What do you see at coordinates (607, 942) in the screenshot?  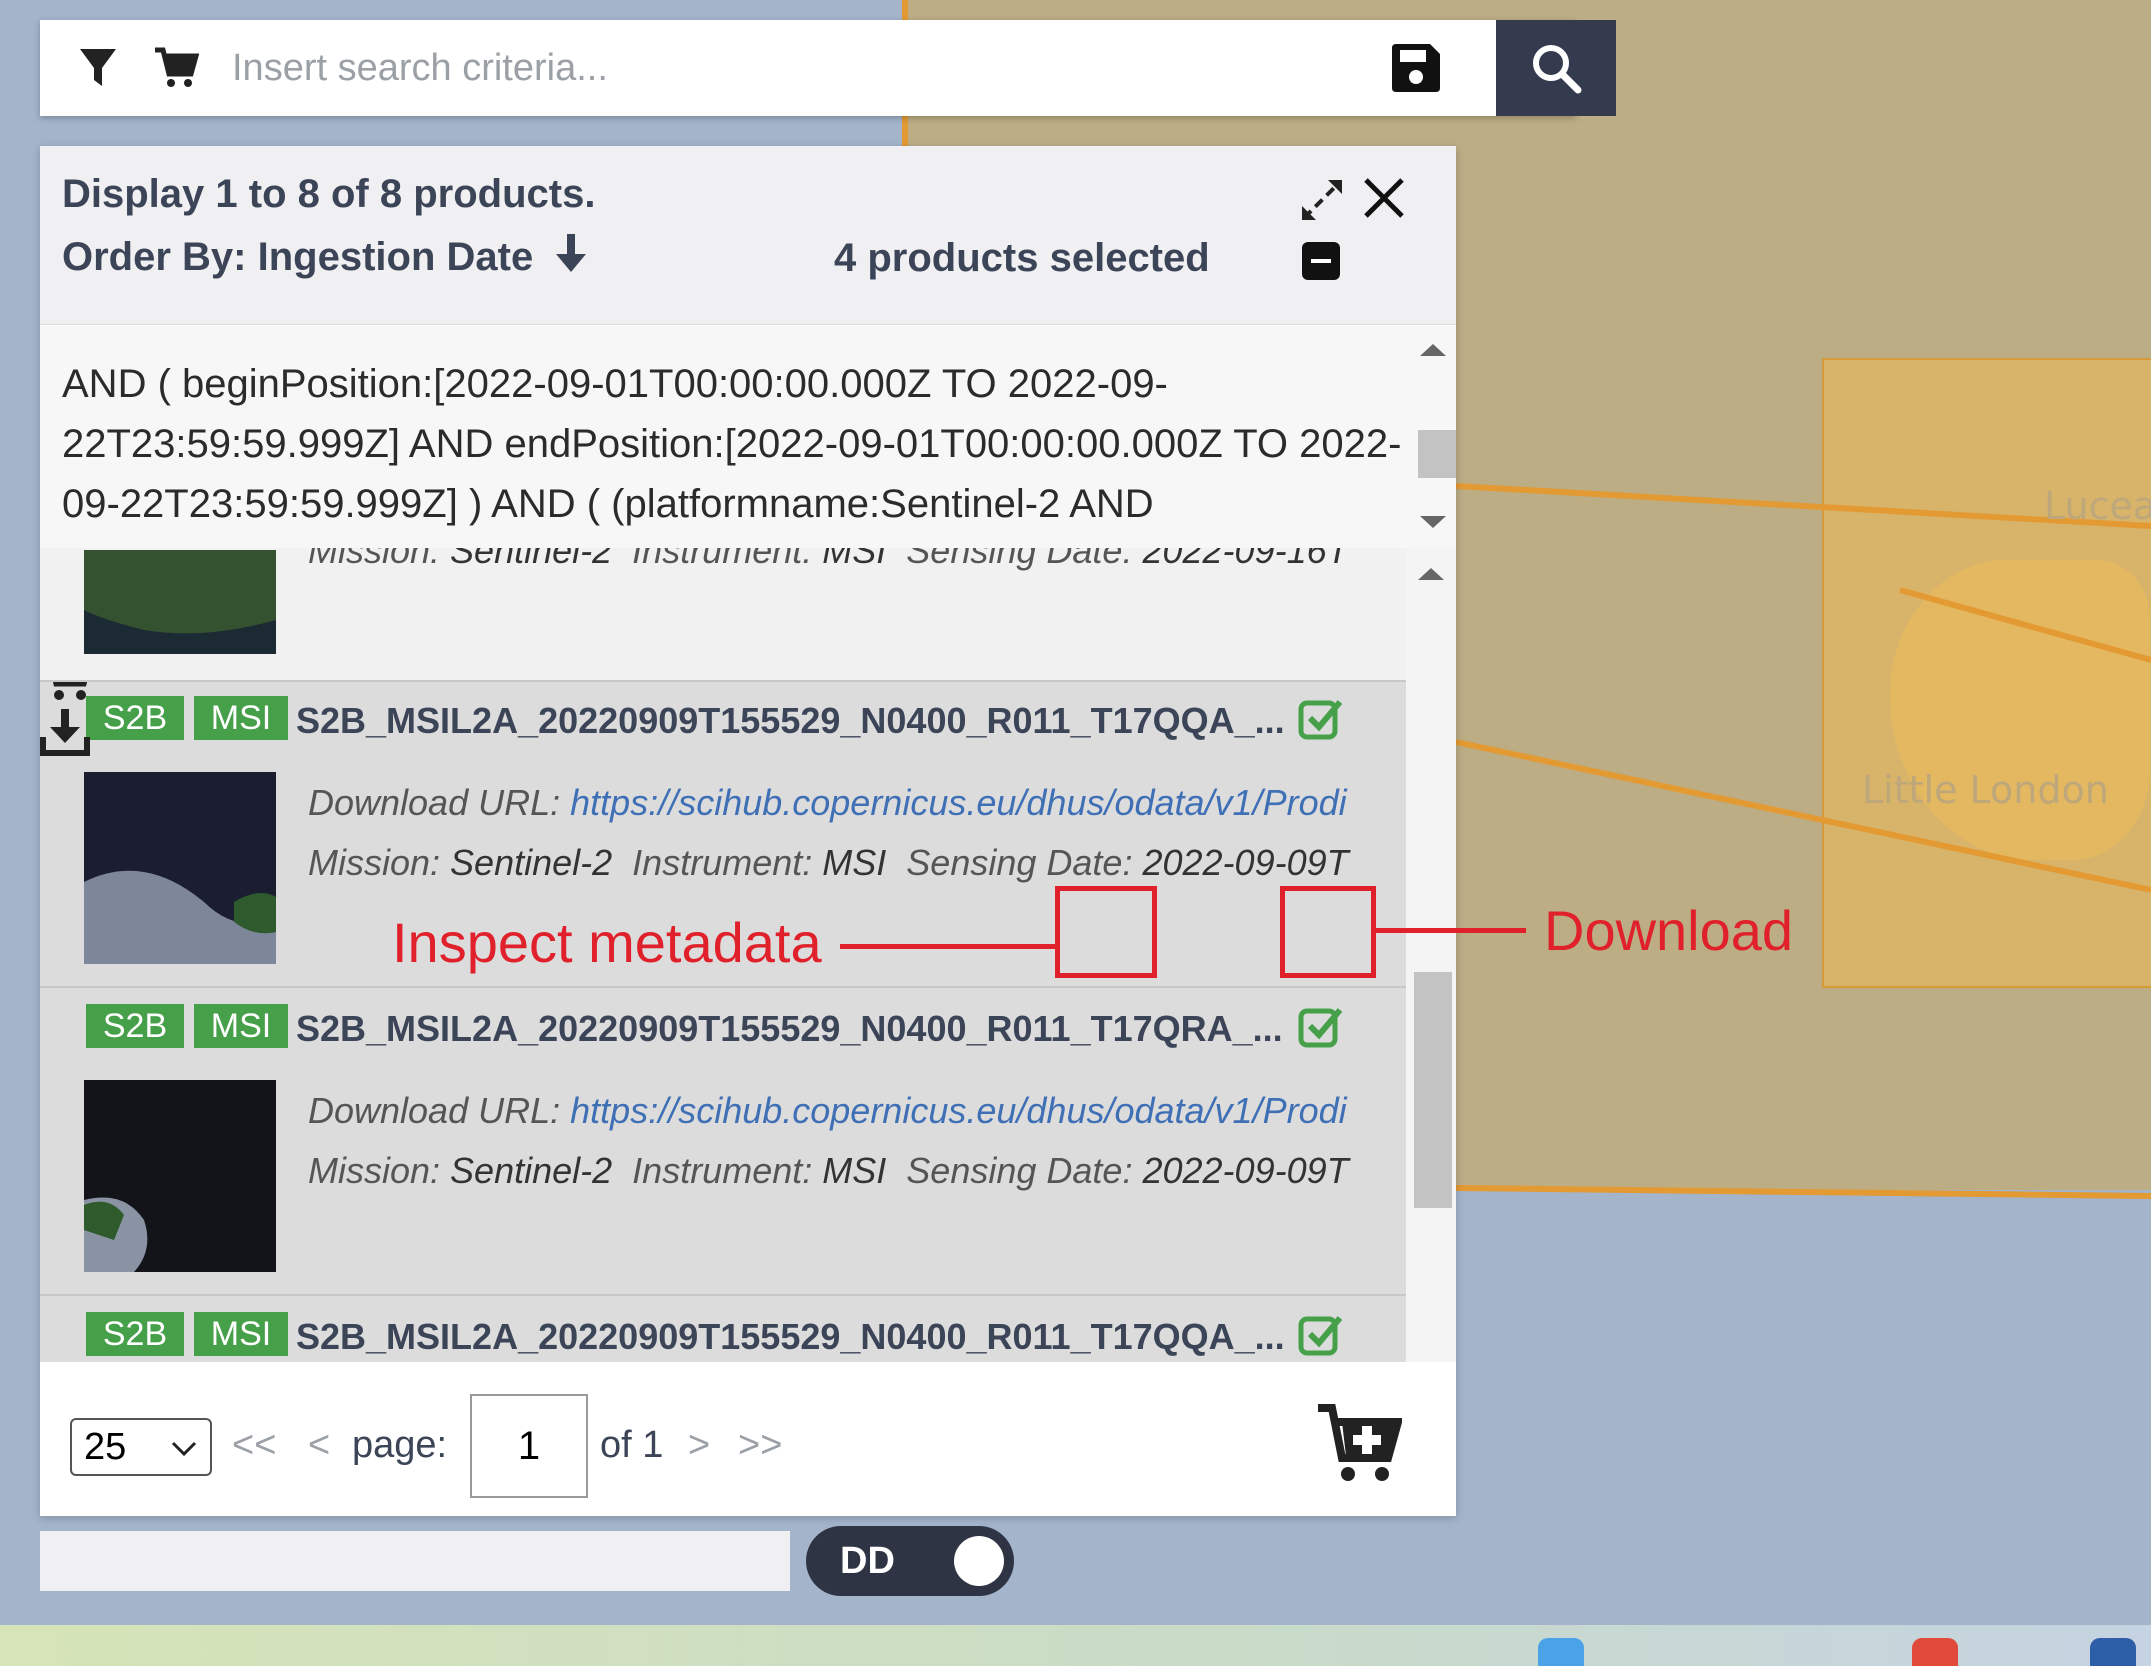 I see `annotation-inspect-metadata: Inspect metadata` at bounding box center [607, 942].